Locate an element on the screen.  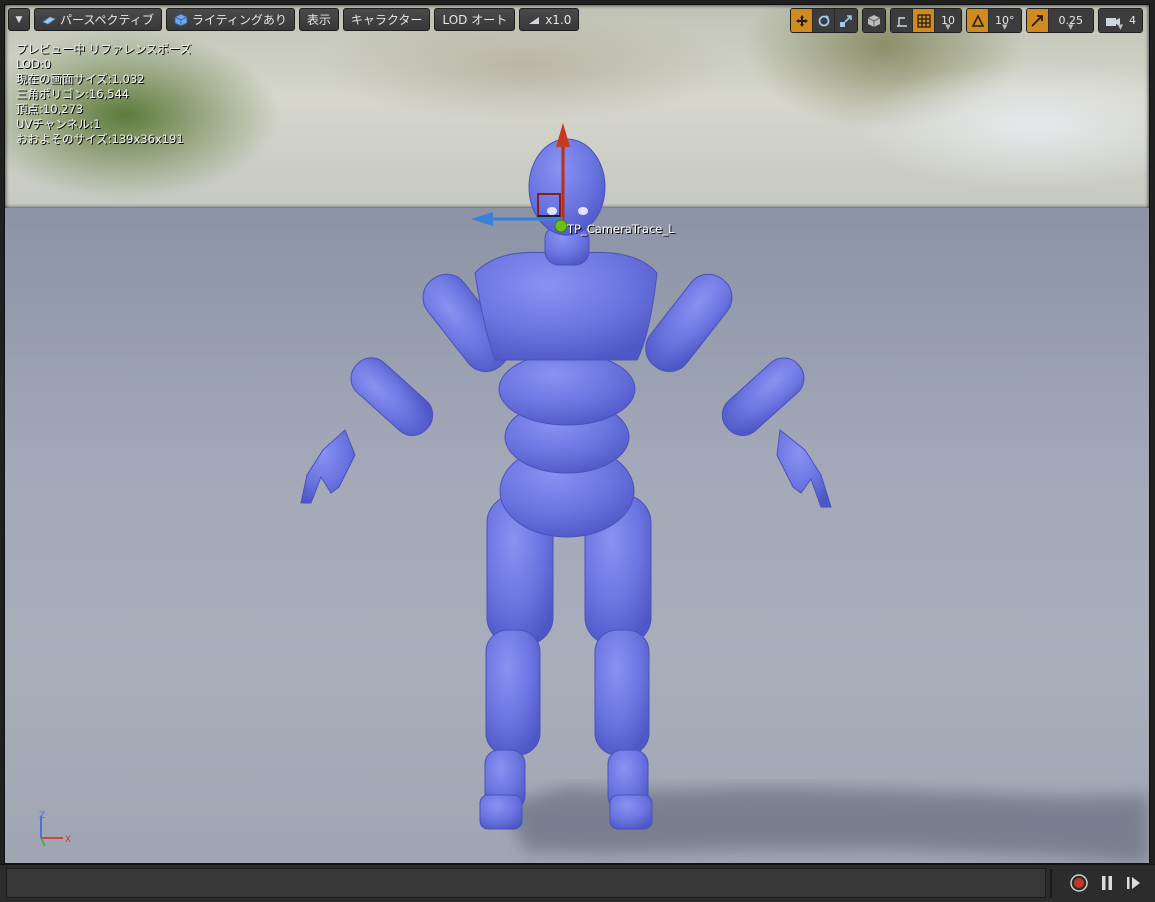
playback-speed-button: x1.0 is located at coordinates (549, 19).